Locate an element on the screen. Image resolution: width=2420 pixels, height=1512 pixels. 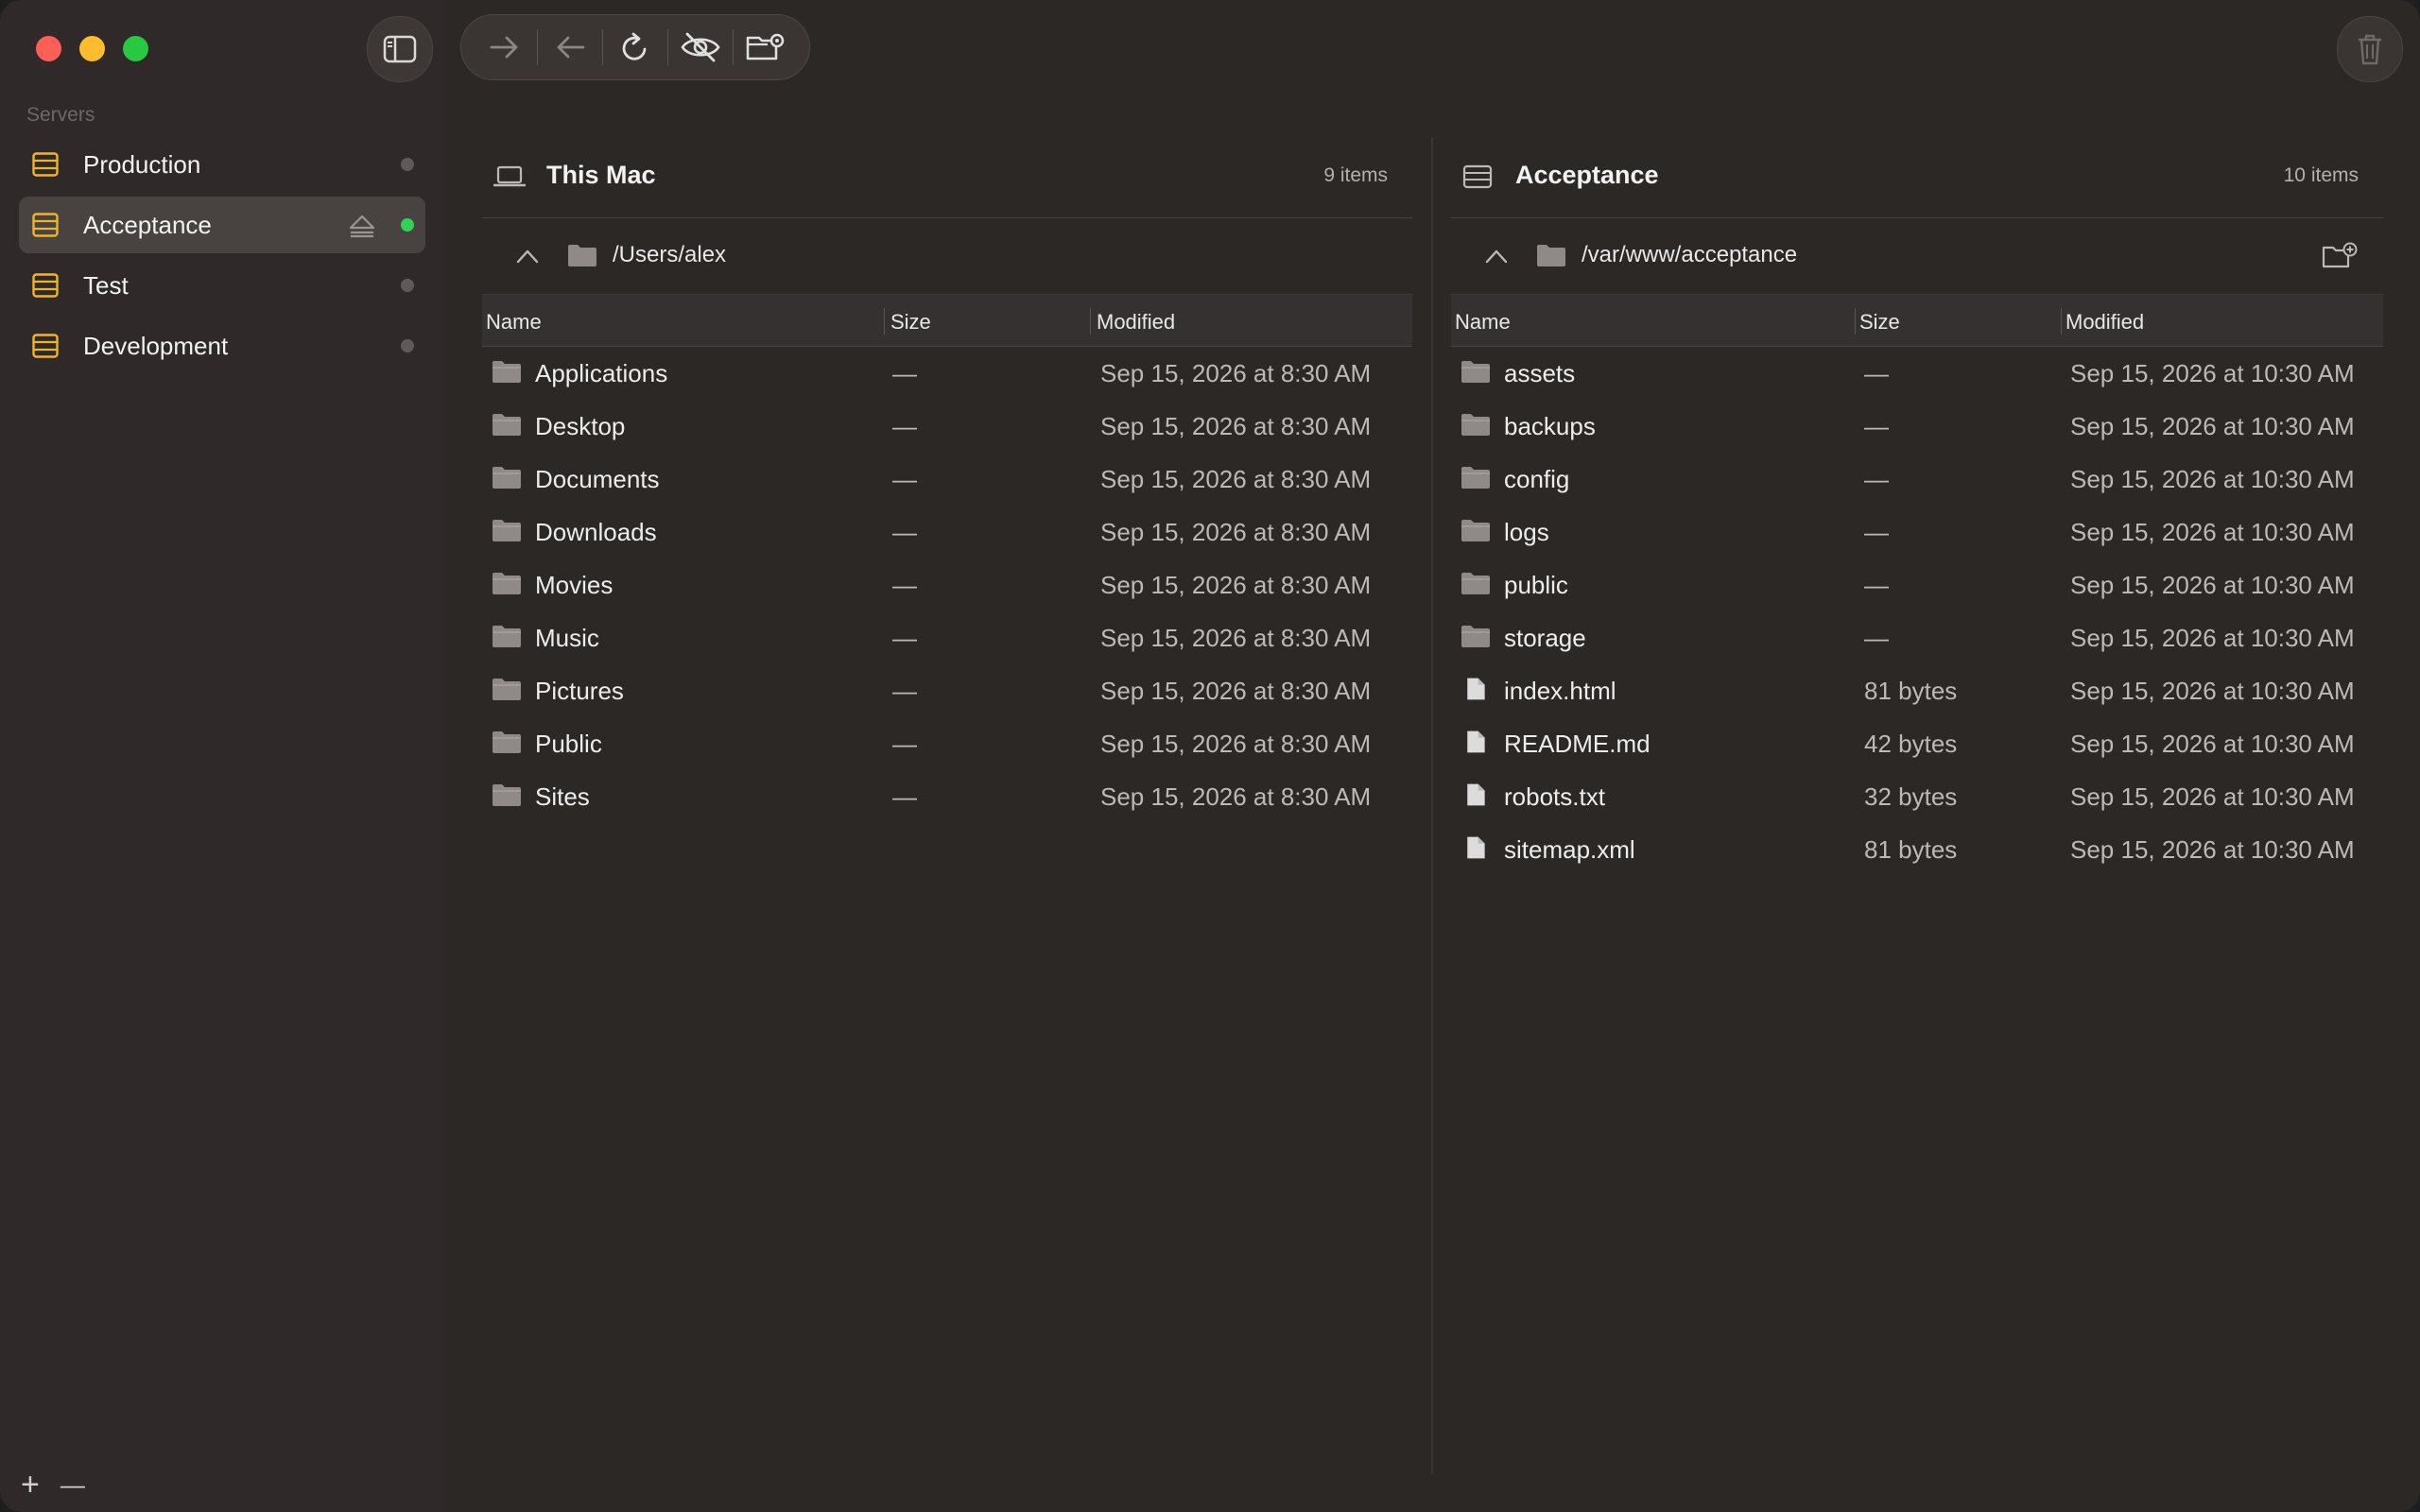
file-name: Movies is located at coordinates (575, 585).